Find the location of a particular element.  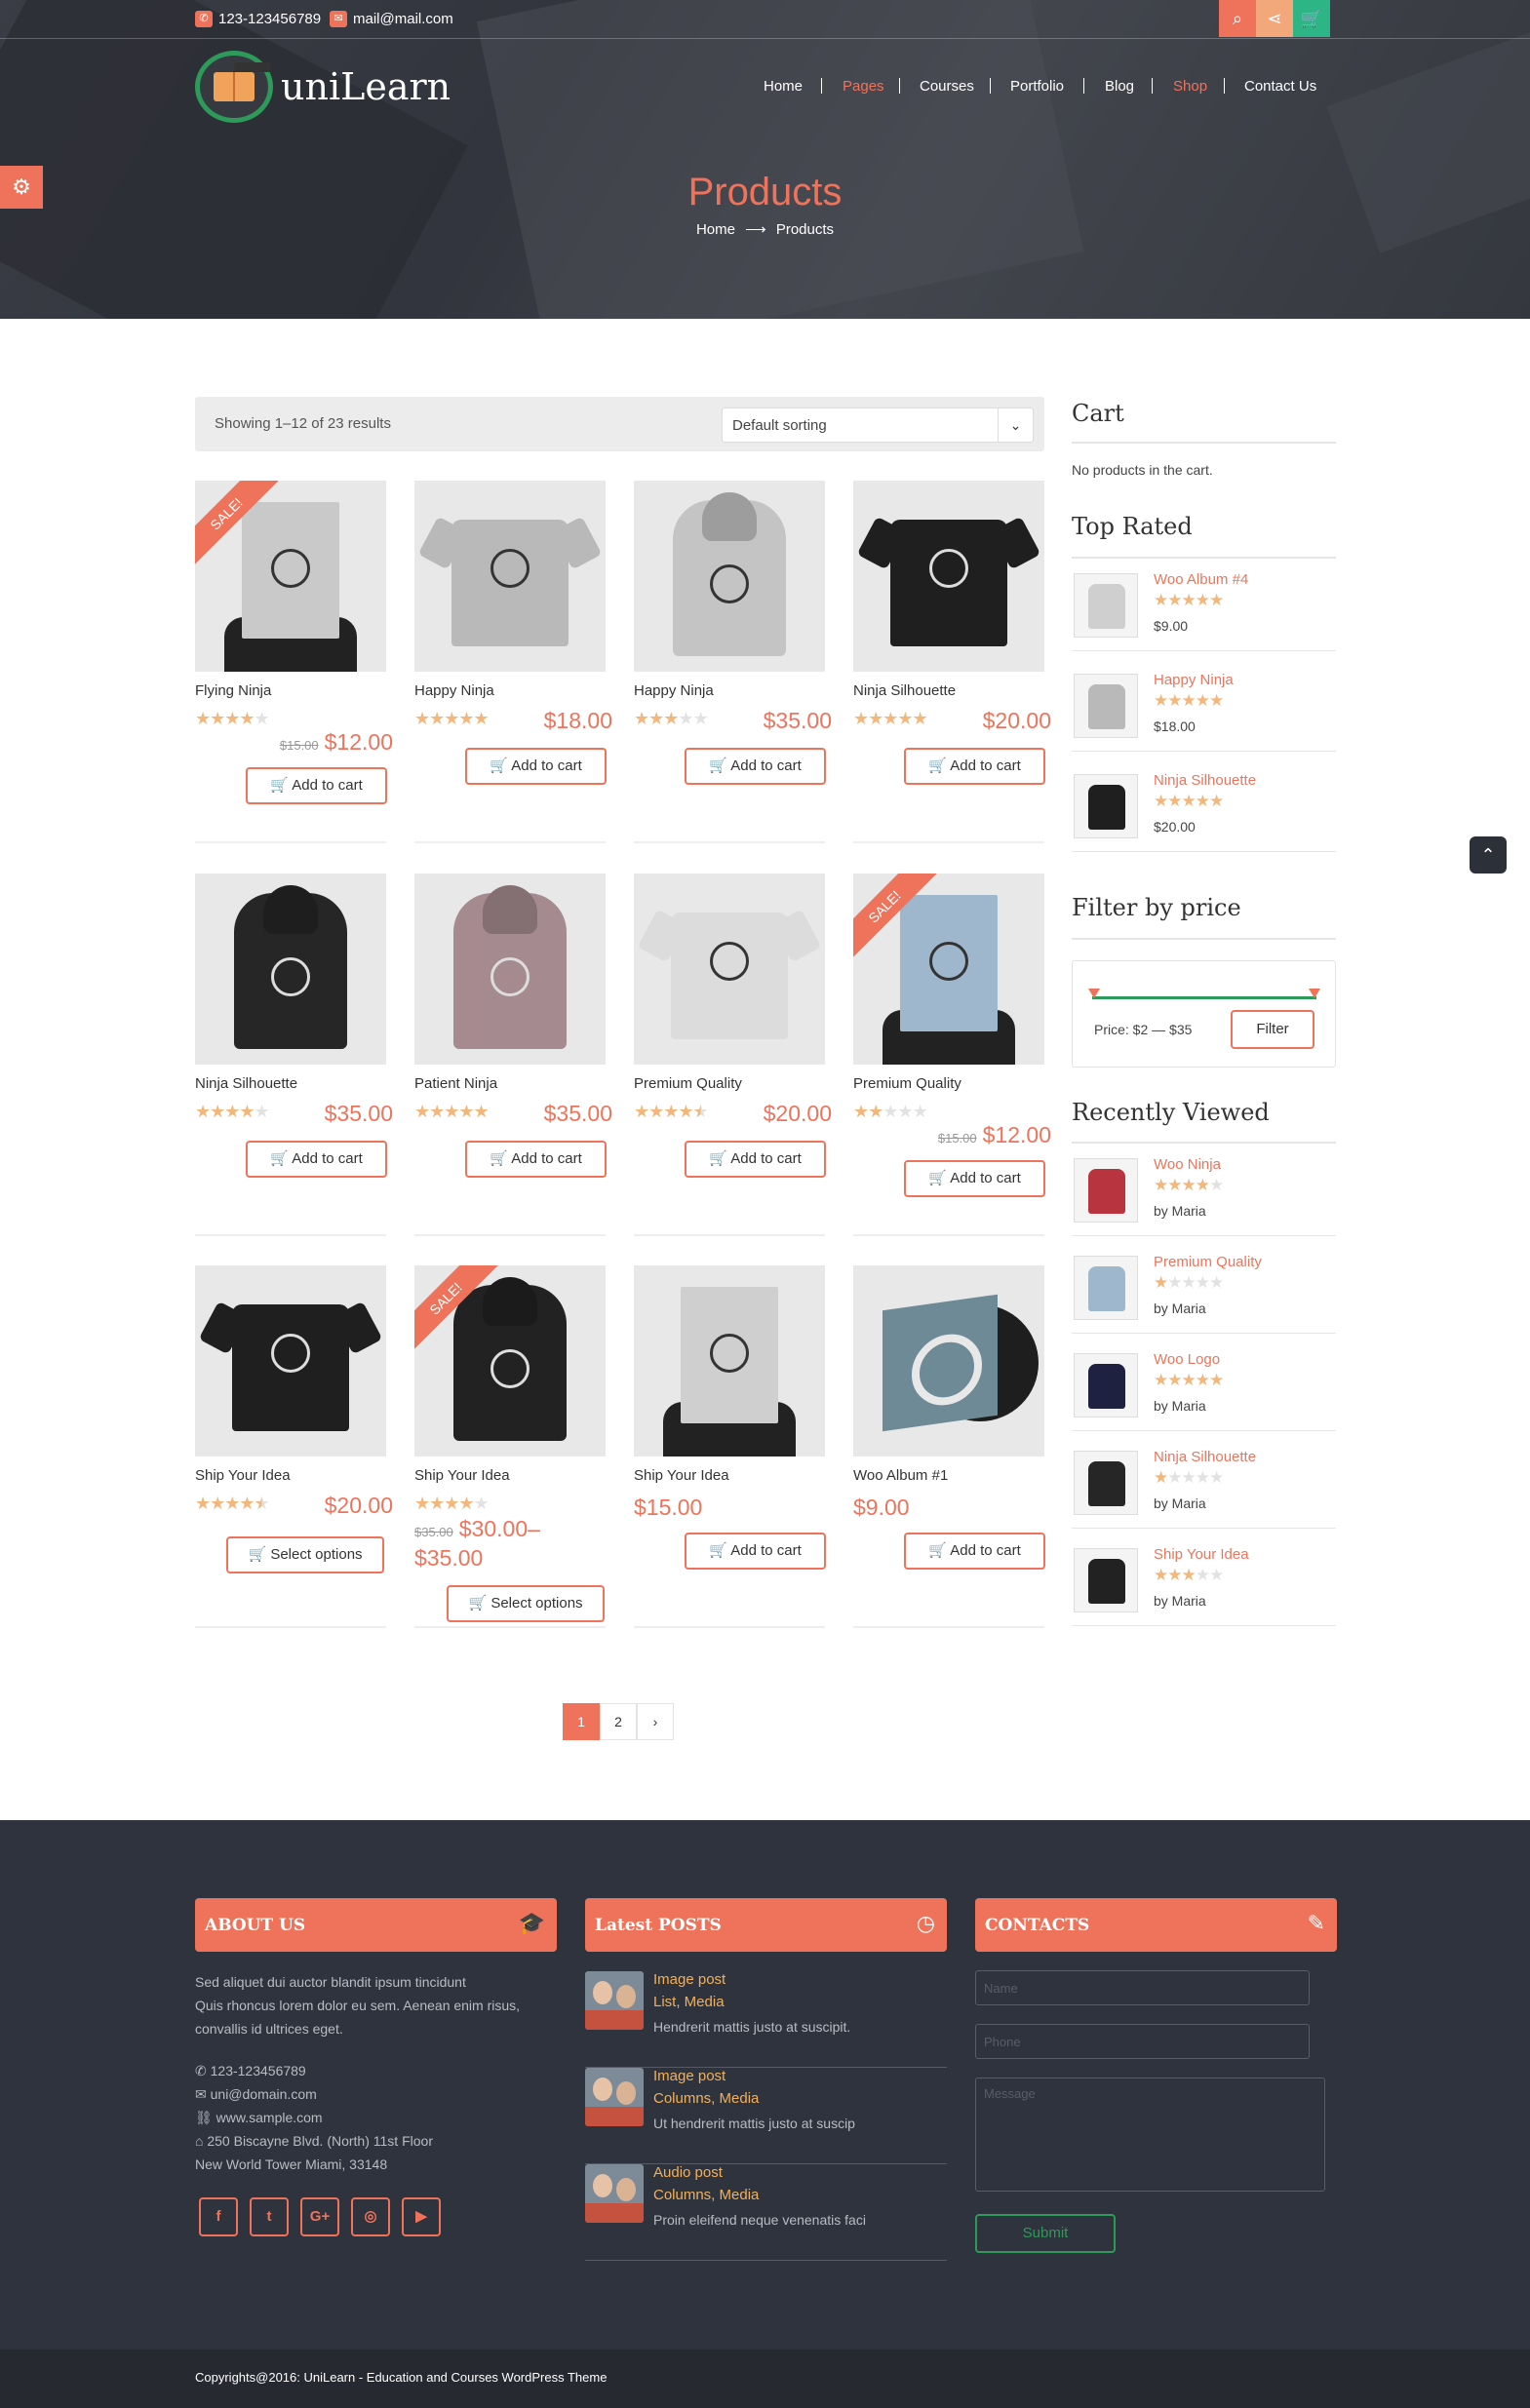

recent-name: Woo Ninja is located at coordinates (1187, 1164).